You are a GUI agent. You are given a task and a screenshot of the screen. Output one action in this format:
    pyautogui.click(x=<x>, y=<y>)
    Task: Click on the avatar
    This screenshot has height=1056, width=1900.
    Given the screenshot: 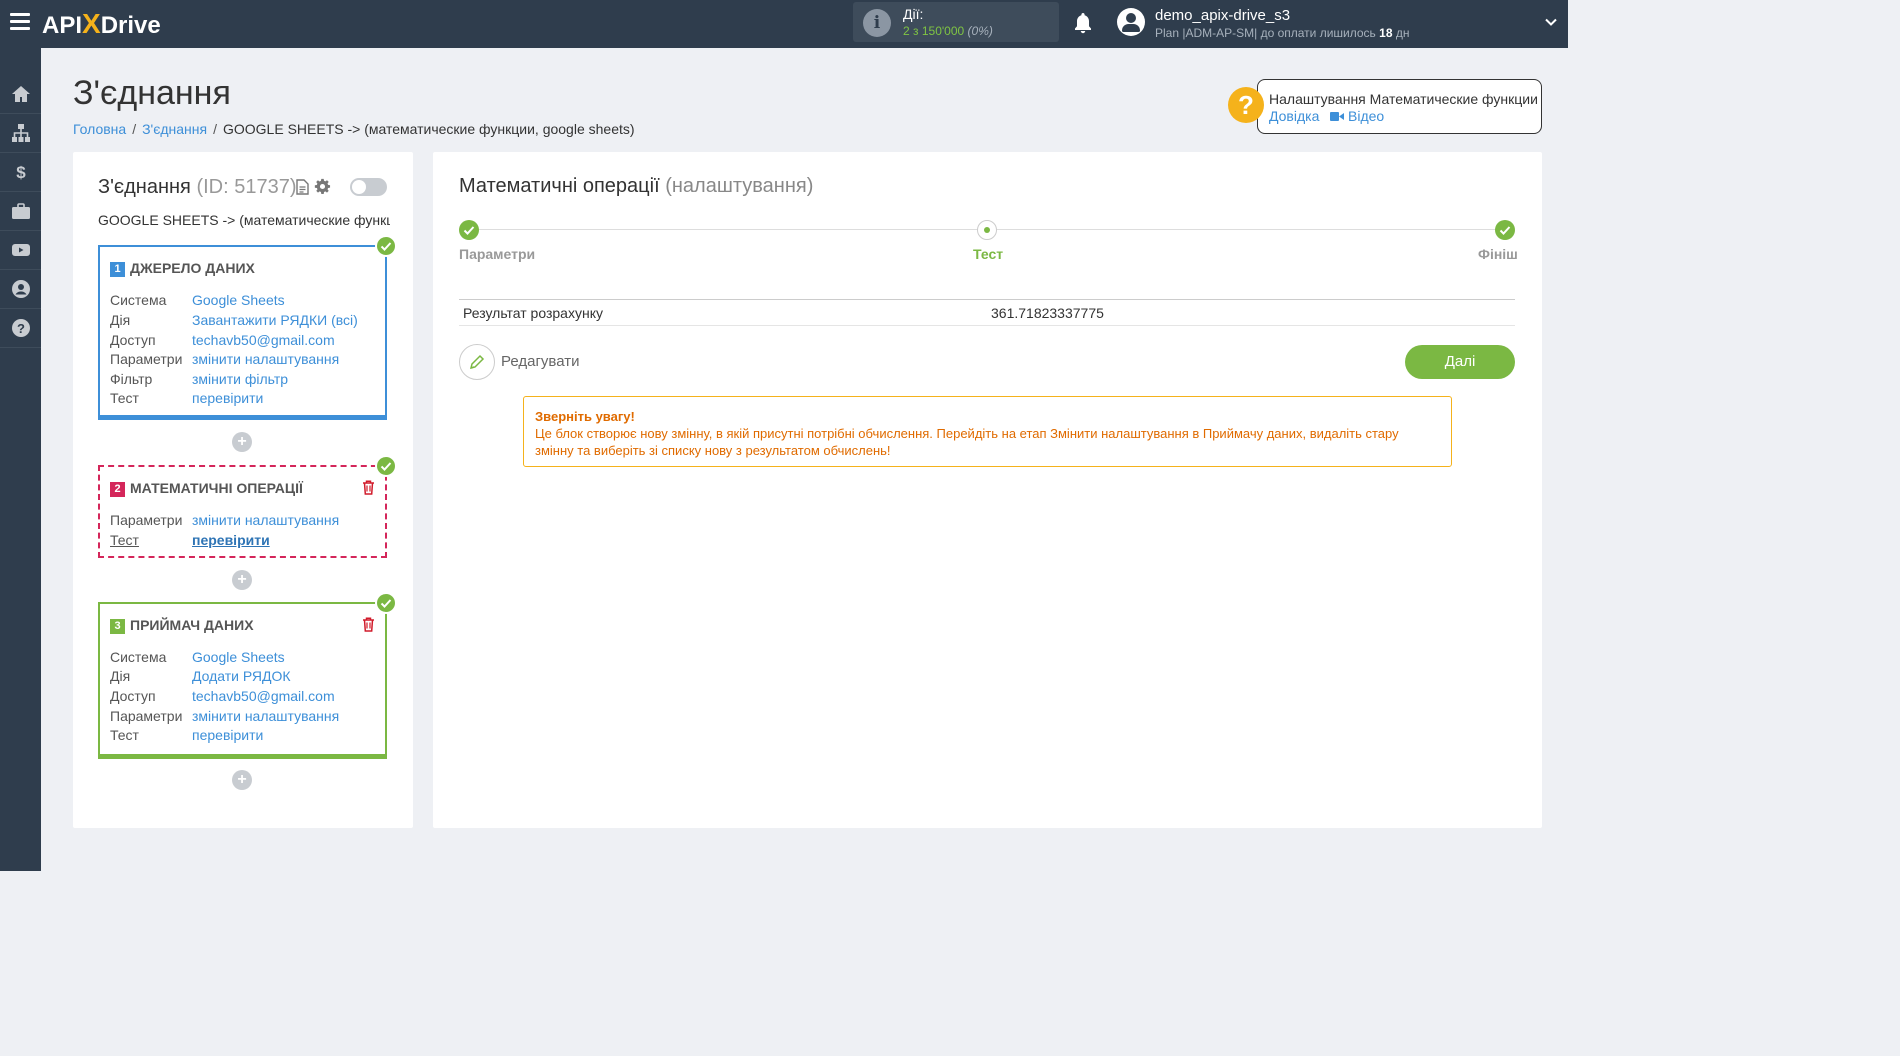 What is the action you would take?
    pyautogui.click(x=1131, y=22)
    